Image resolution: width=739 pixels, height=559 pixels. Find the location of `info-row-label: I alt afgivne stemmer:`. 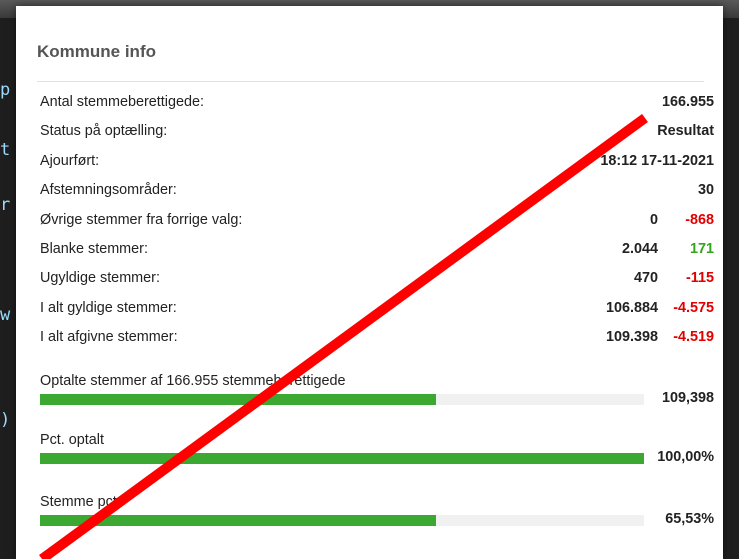

info-row-label: I alt afgivne stemmer: is located at coordinates (109, 337).